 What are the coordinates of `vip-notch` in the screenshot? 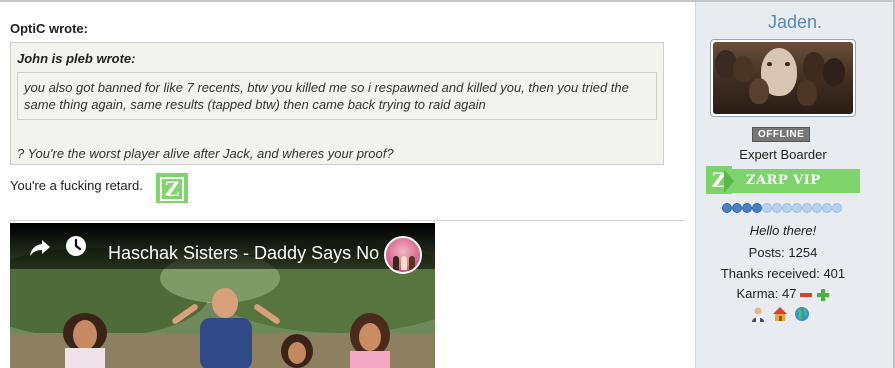 It's located at (729, 181).